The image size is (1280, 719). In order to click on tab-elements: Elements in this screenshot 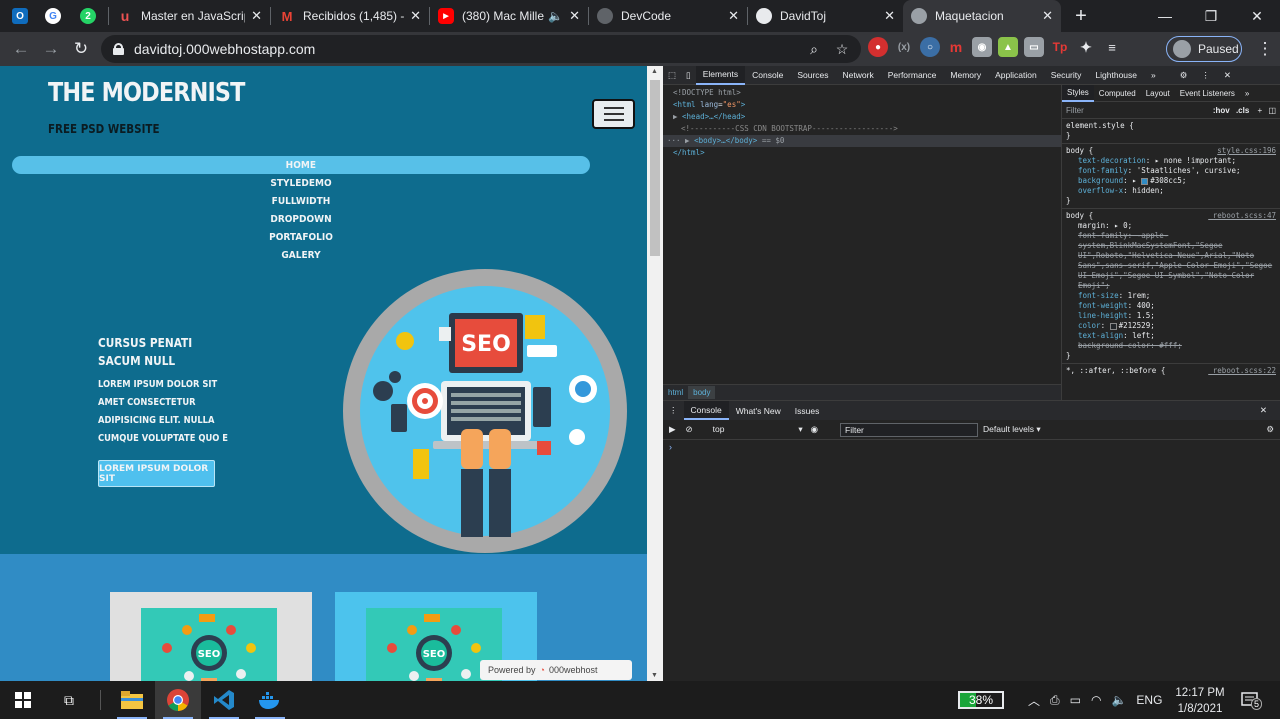, I will do `click(720, 75)`.